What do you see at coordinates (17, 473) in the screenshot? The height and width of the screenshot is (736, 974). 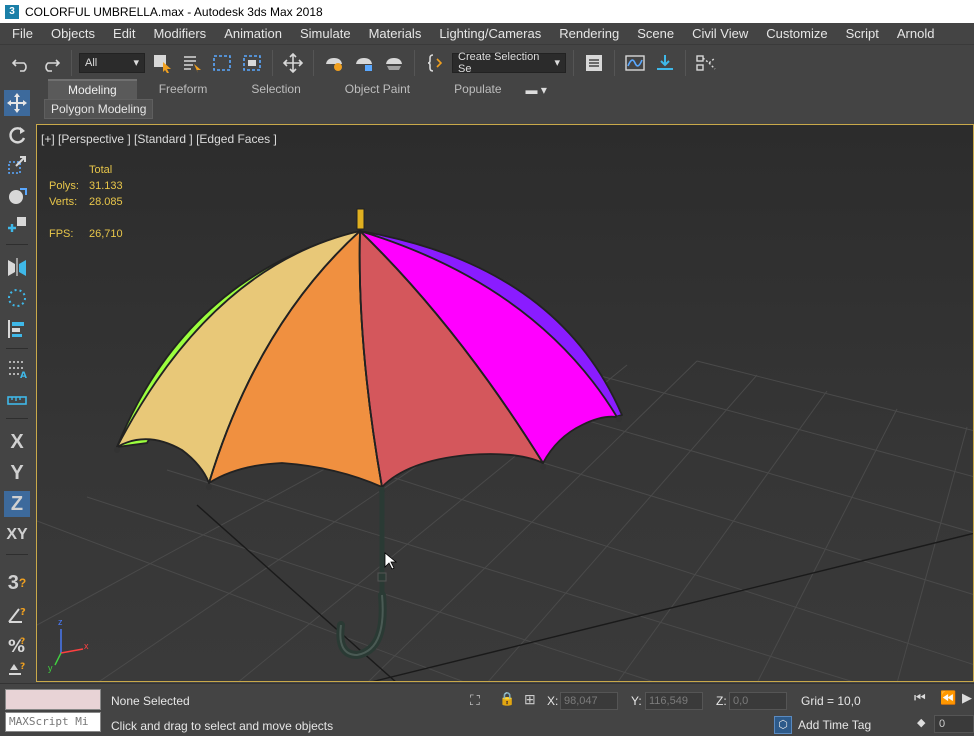 I see `axis-y-button: Y` at bounding box center [17, 473].